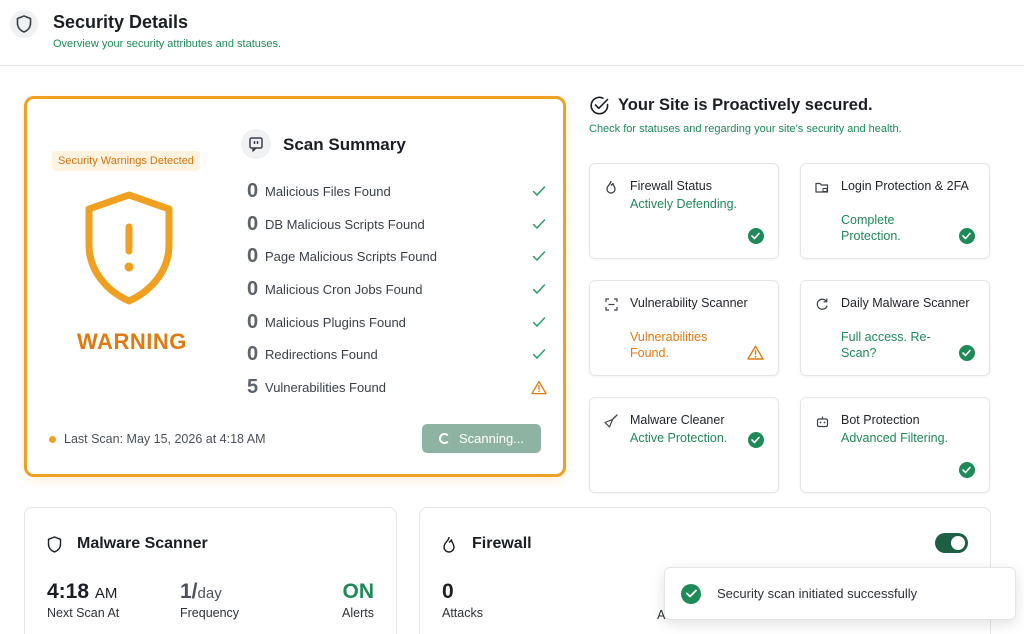 The image size is (1024, 634). What do you see at coordinates (344, 289) in the screenshot?
I see `summary-label: Malicious Cron Jobs Found` at bounding box center [344, 289].